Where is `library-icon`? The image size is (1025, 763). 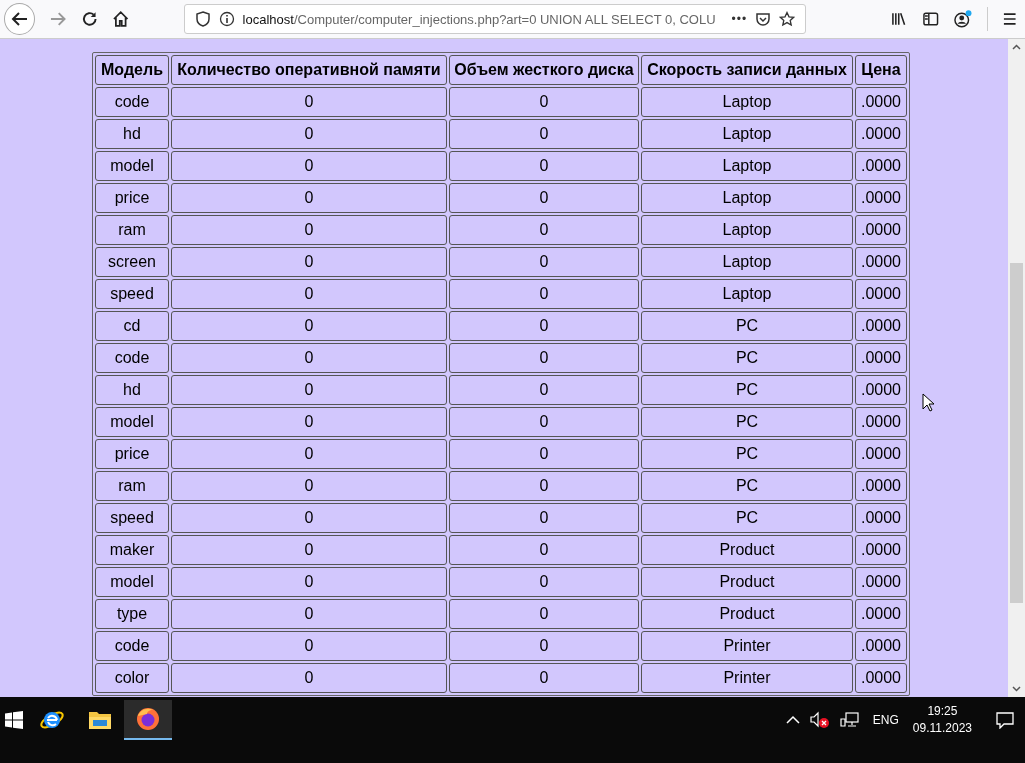
library-icon is located at coordinates (899, 19).